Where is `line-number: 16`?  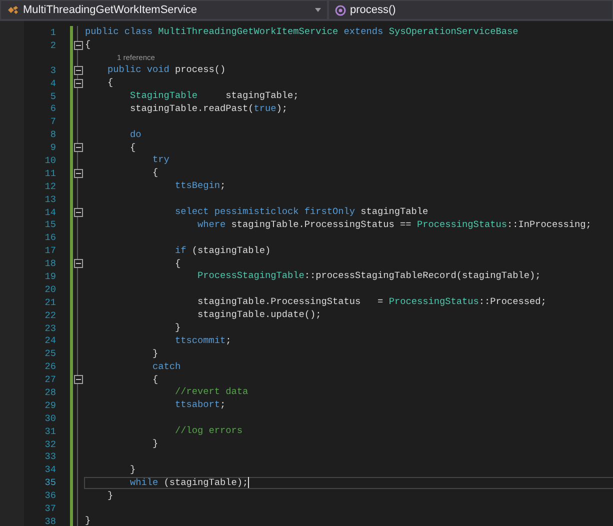 line-number: 16 is located at coordinates (50, 238).